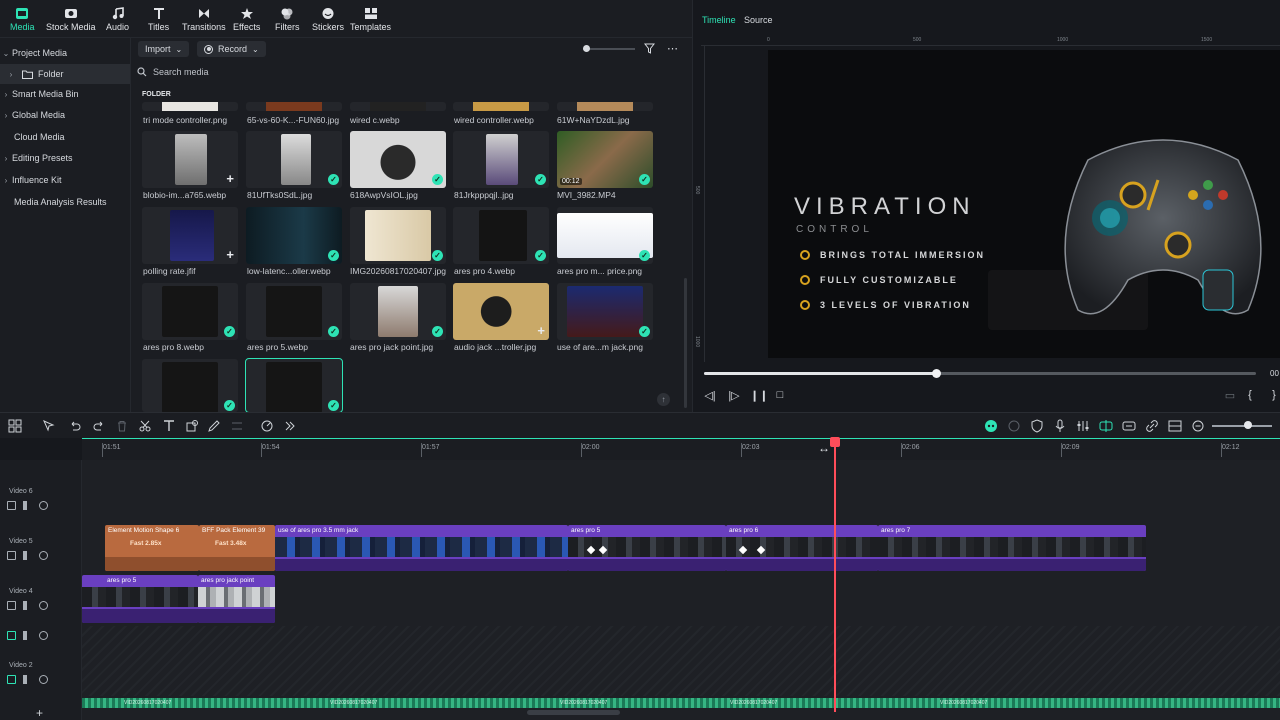  What do you see at coordinates (681, 661) in the screenshot?
I see `track-empty` at bounding box center [681, 661].